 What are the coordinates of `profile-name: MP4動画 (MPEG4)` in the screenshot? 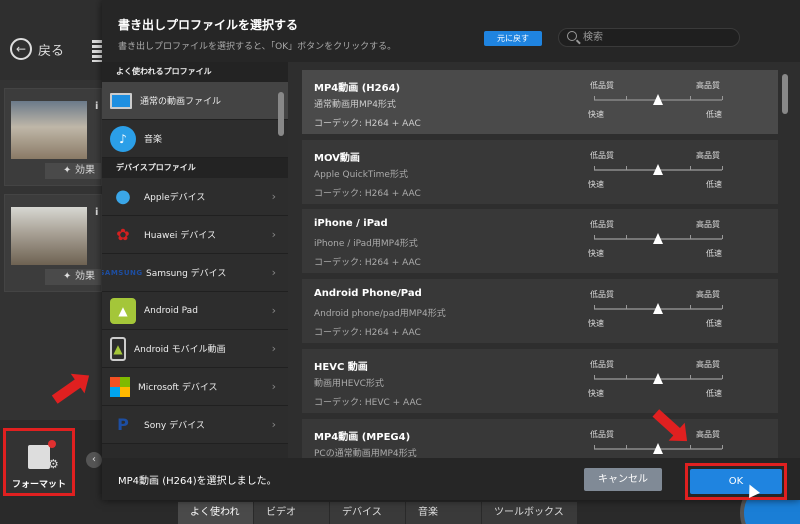 It's located at (362, 437).